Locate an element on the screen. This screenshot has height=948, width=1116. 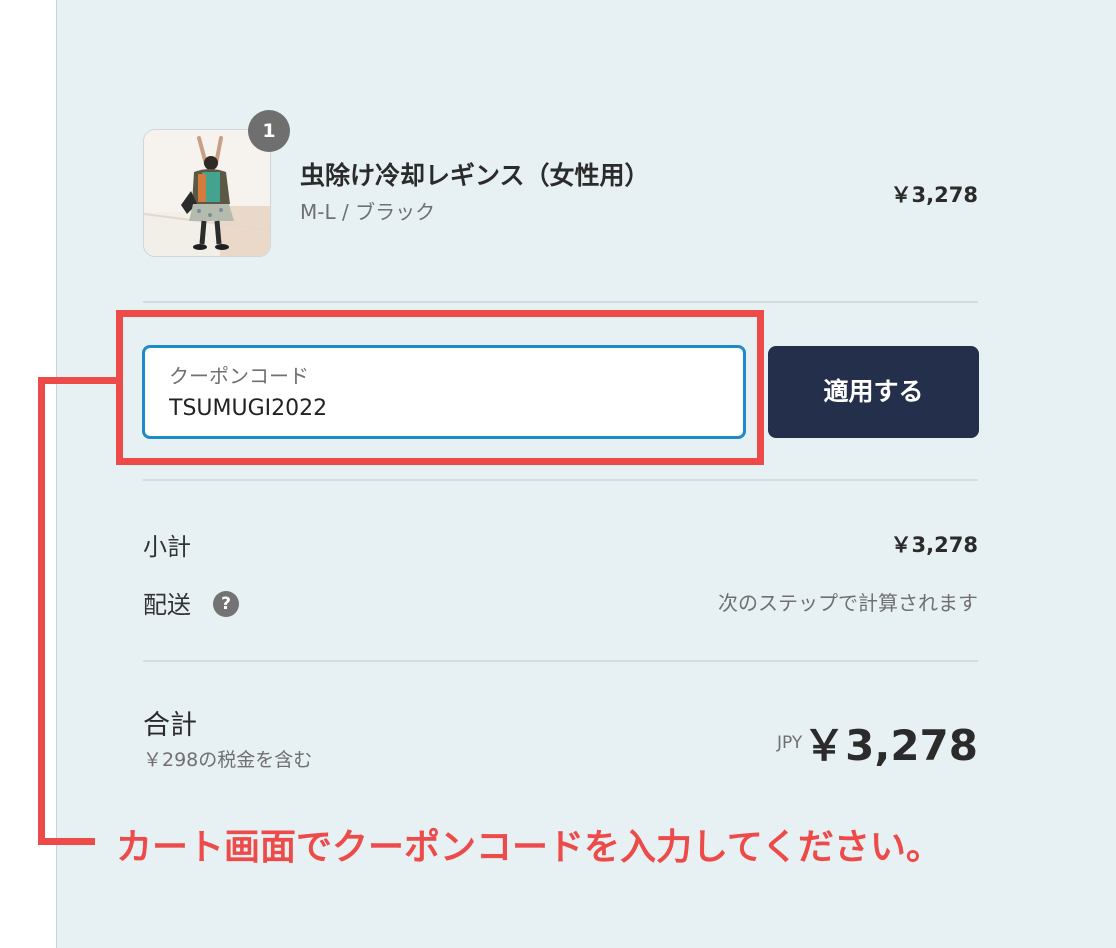
grand-total: ￥3,278 is located at coordinates (890, 745).